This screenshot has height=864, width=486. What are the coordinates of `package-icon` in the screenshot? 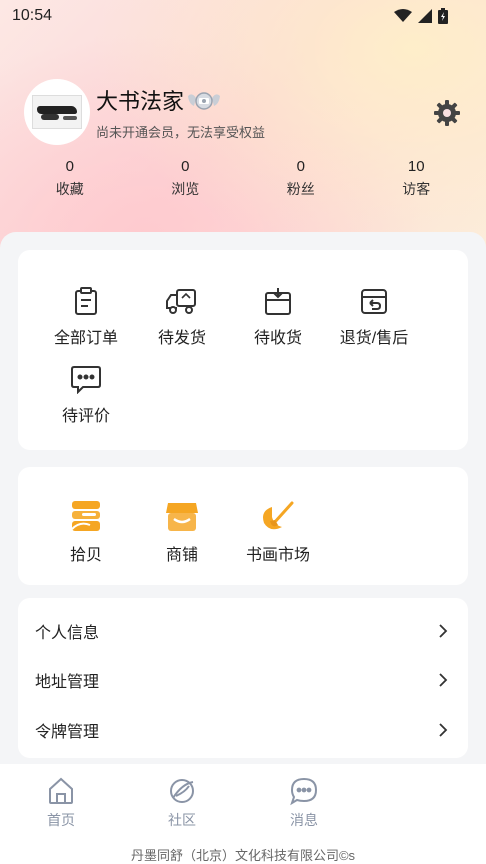 It's located at (278, 301).